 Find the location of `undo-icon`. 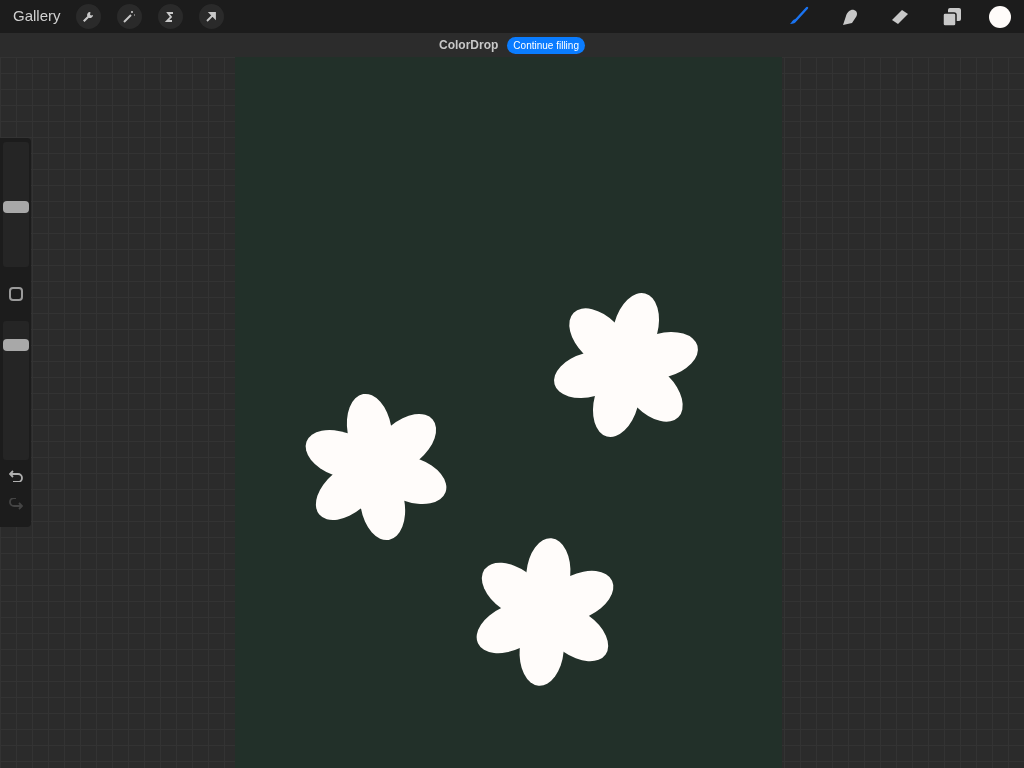

undo-icon is located at coordinates (15, 476).